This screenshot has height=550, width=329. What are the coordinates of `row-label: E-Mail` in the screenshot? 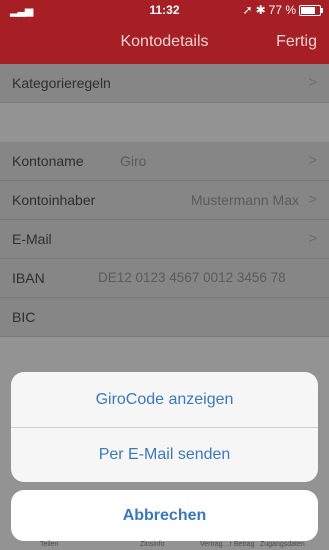 It's located at (32, 239).